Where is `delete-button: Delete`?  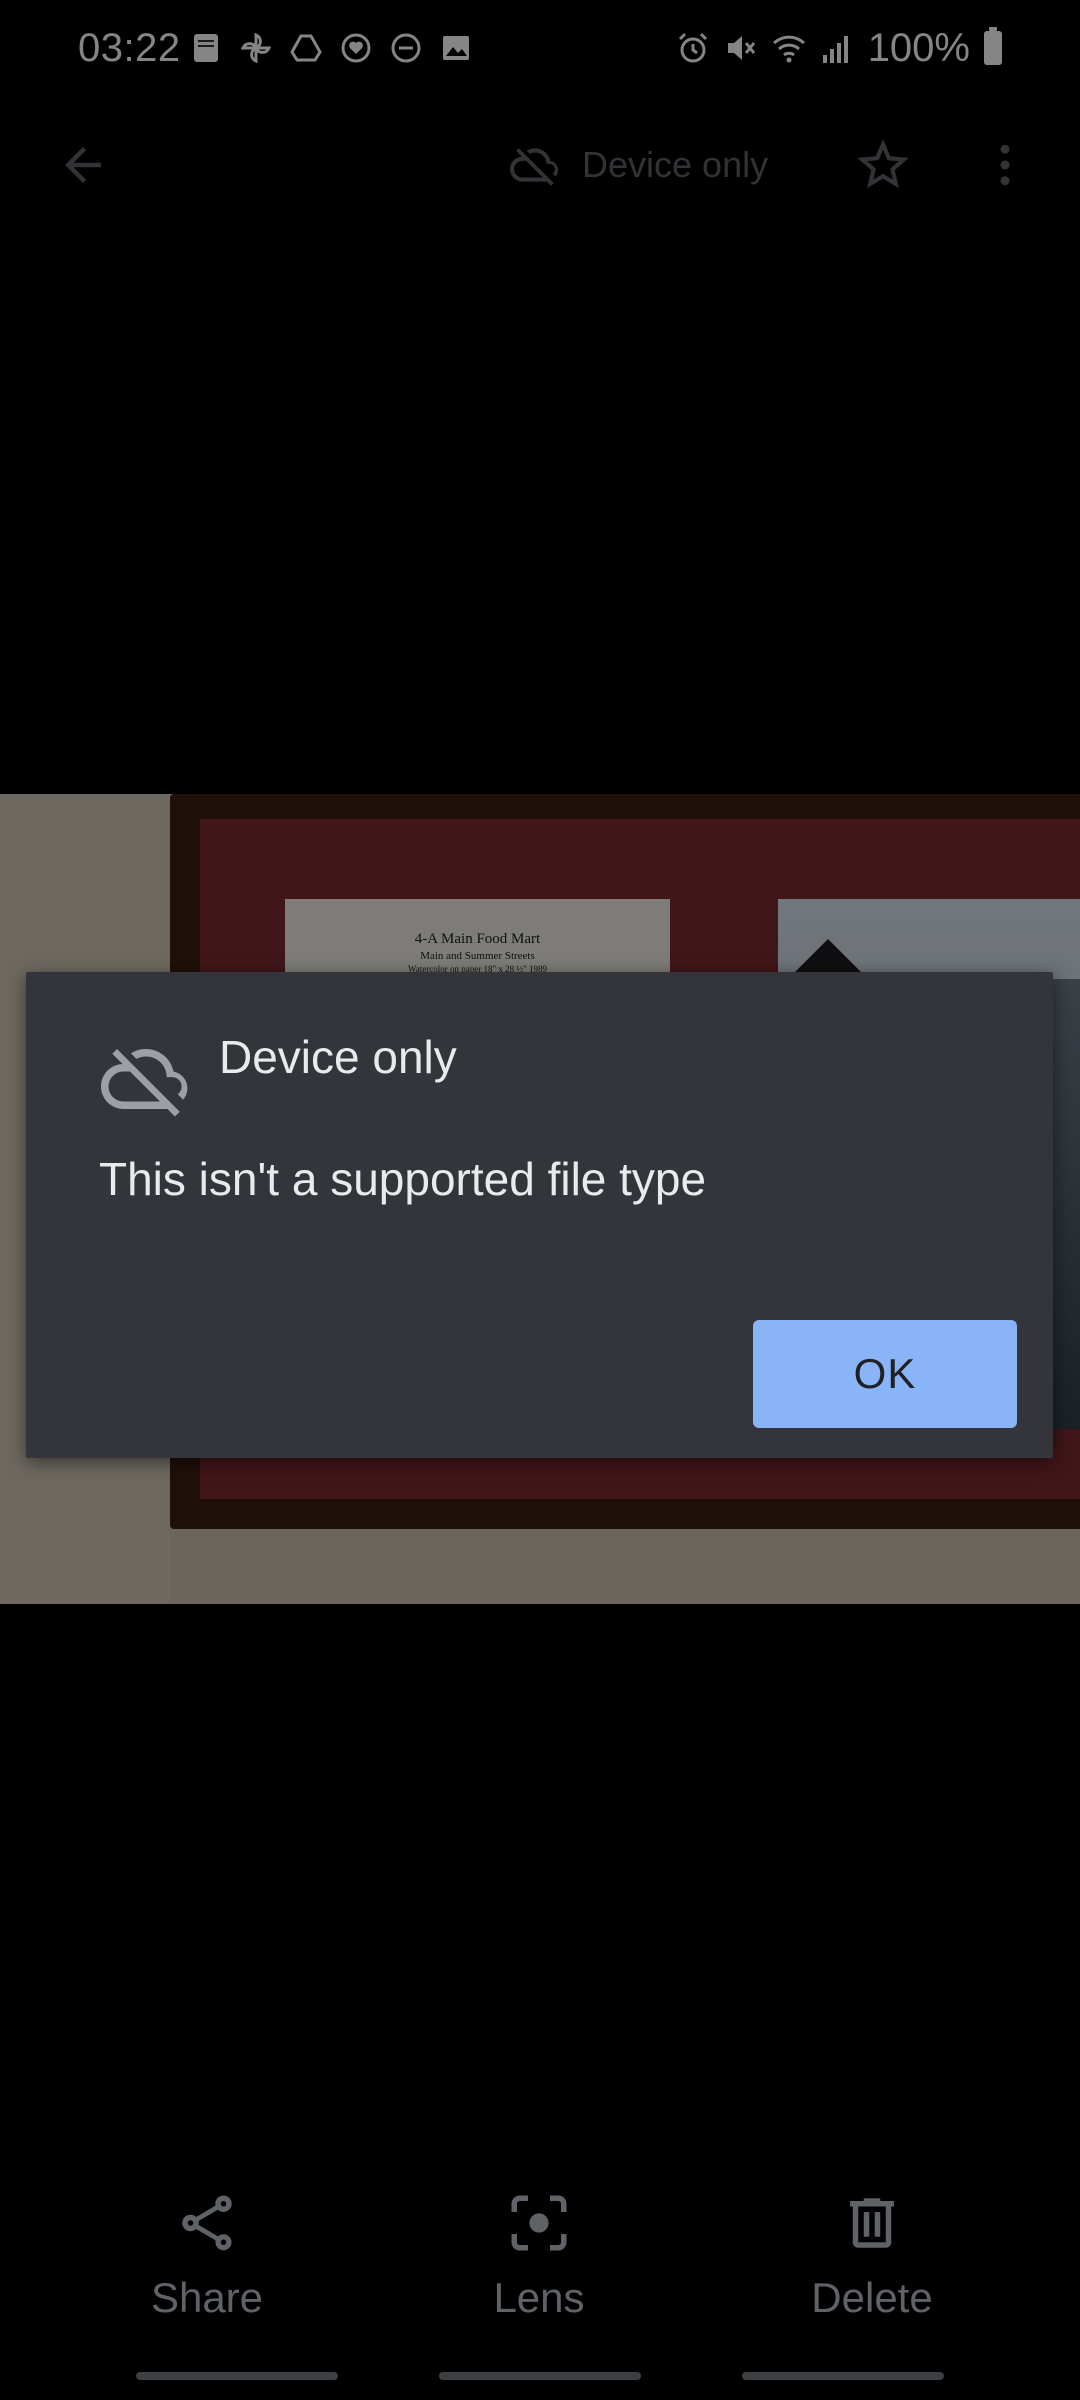
delete-button: Delete is located at coordinates (872, 2270).